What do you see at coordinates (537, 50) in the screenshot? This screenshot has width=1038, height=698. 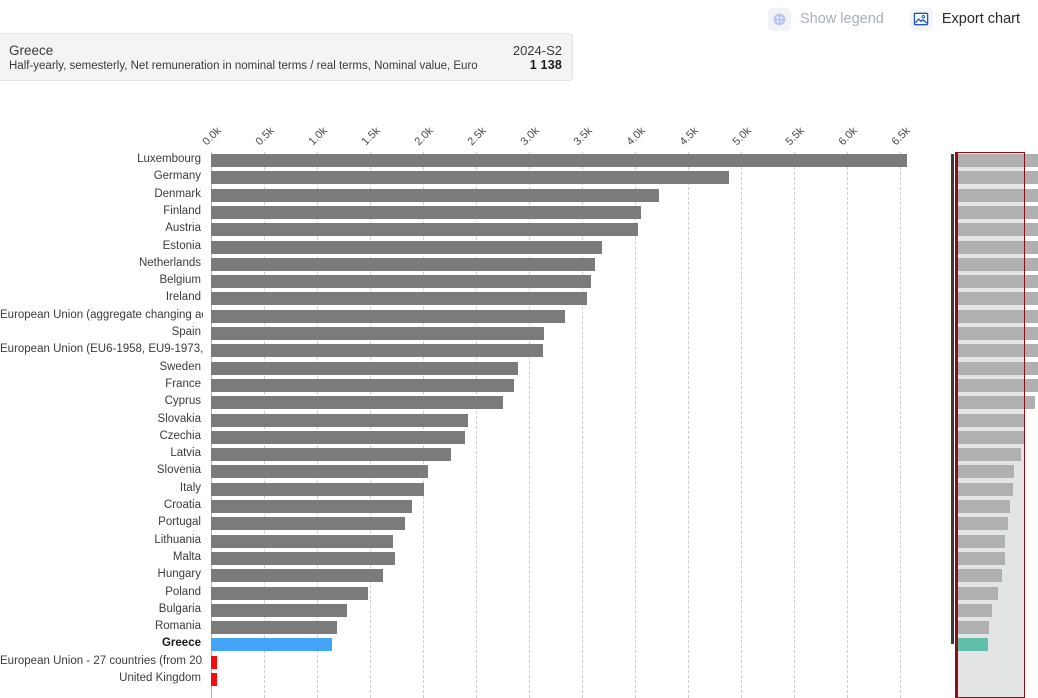 I see `header-period: 2024-S2` at bounding box center [537, 50].